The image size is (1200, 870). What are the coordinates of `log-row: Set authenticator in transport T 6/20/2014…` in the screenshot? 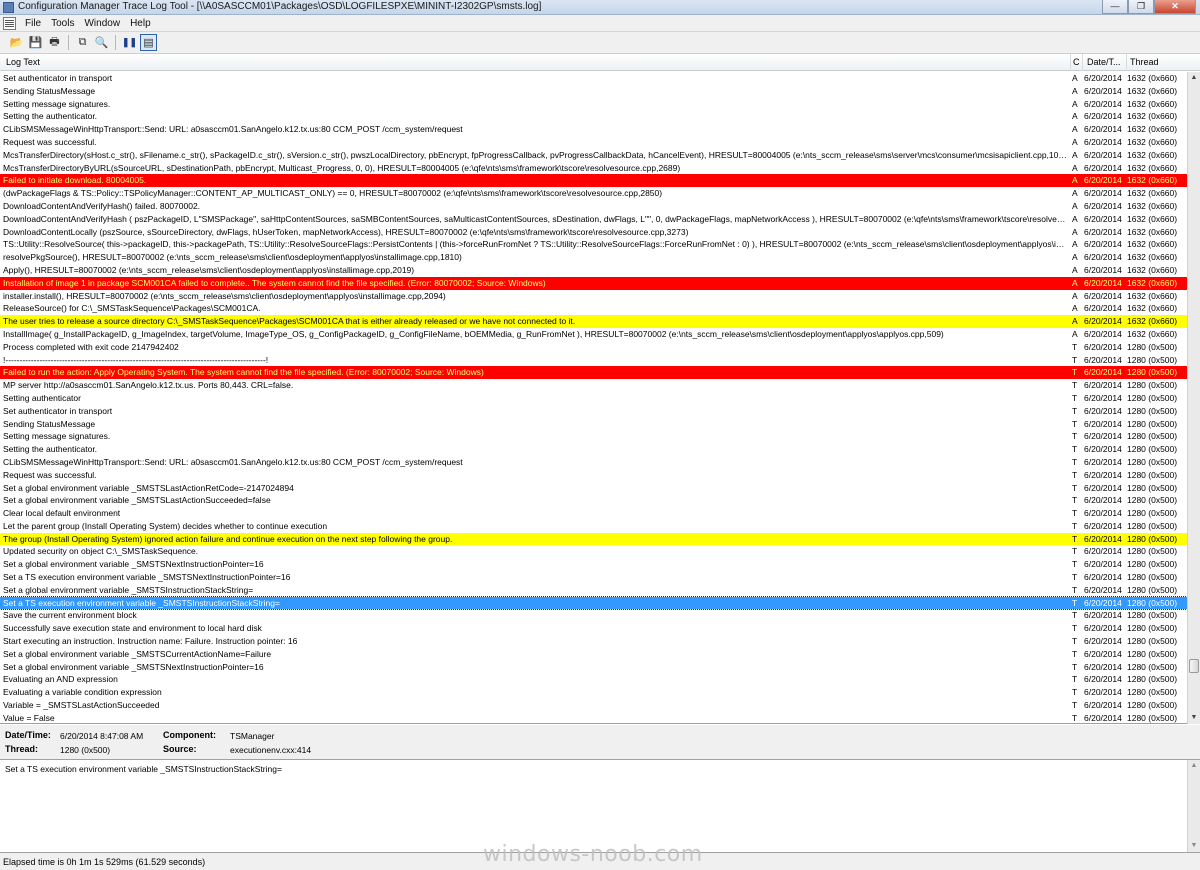 It's located at (593, 411).